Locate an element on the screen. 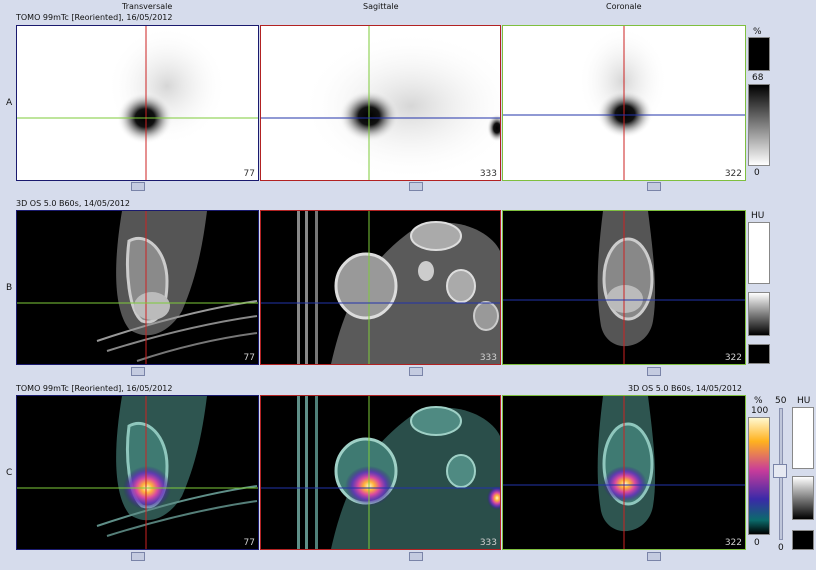  row-c-label: C is located at coordinates (9, 473).